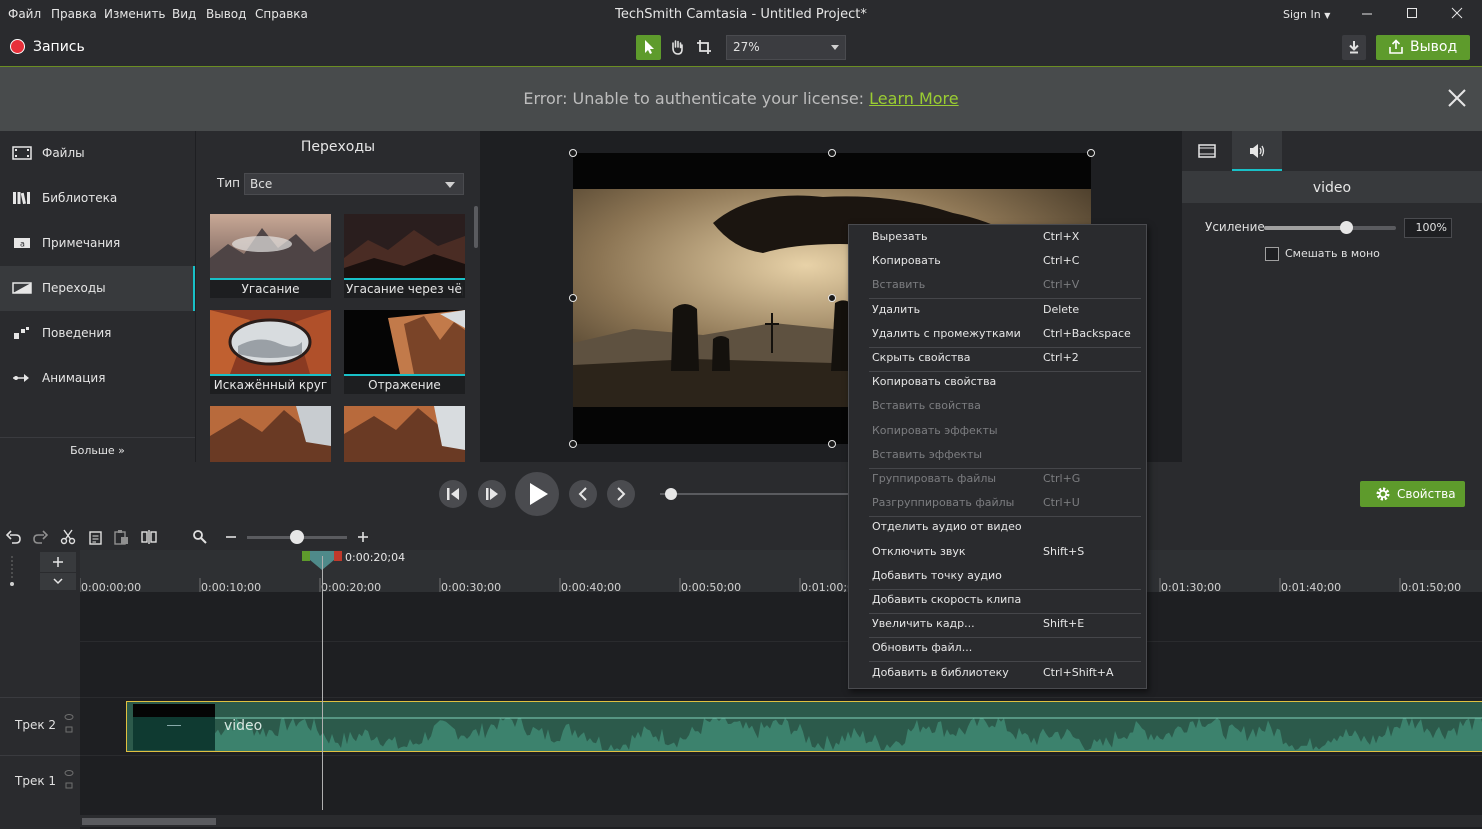 The width and height of the screenshot is (1482, 829). Describe the element at coordinates (997, 261) in the screenshot. I see `context-menu-item: Копировать Ctrl+C` at that location.